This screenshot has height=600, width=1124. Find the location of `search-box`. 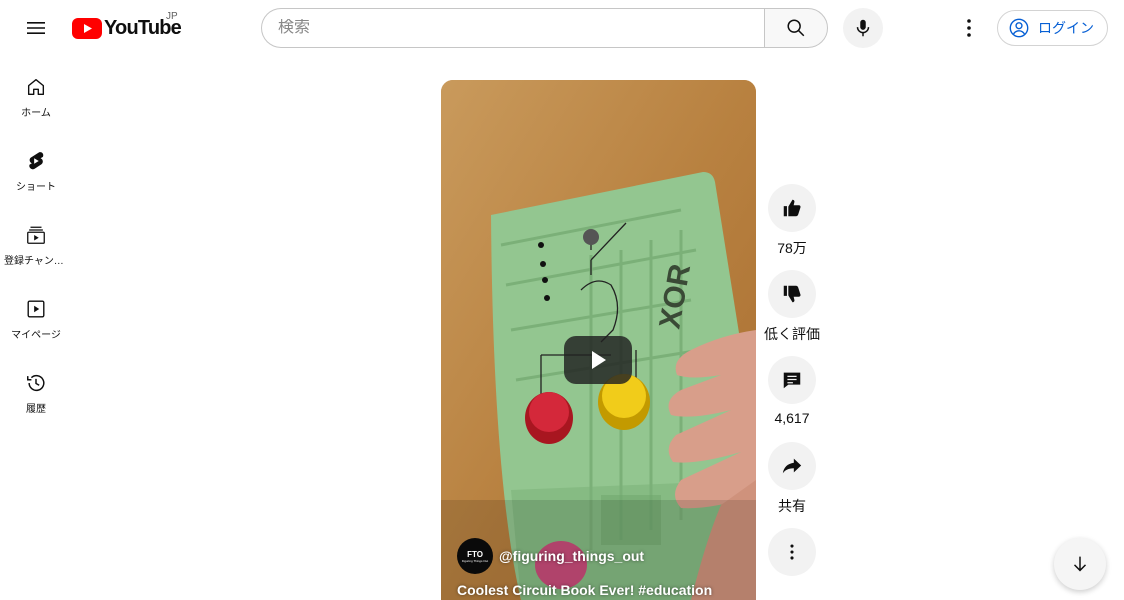

search-box is located at coordinates (512, 28).